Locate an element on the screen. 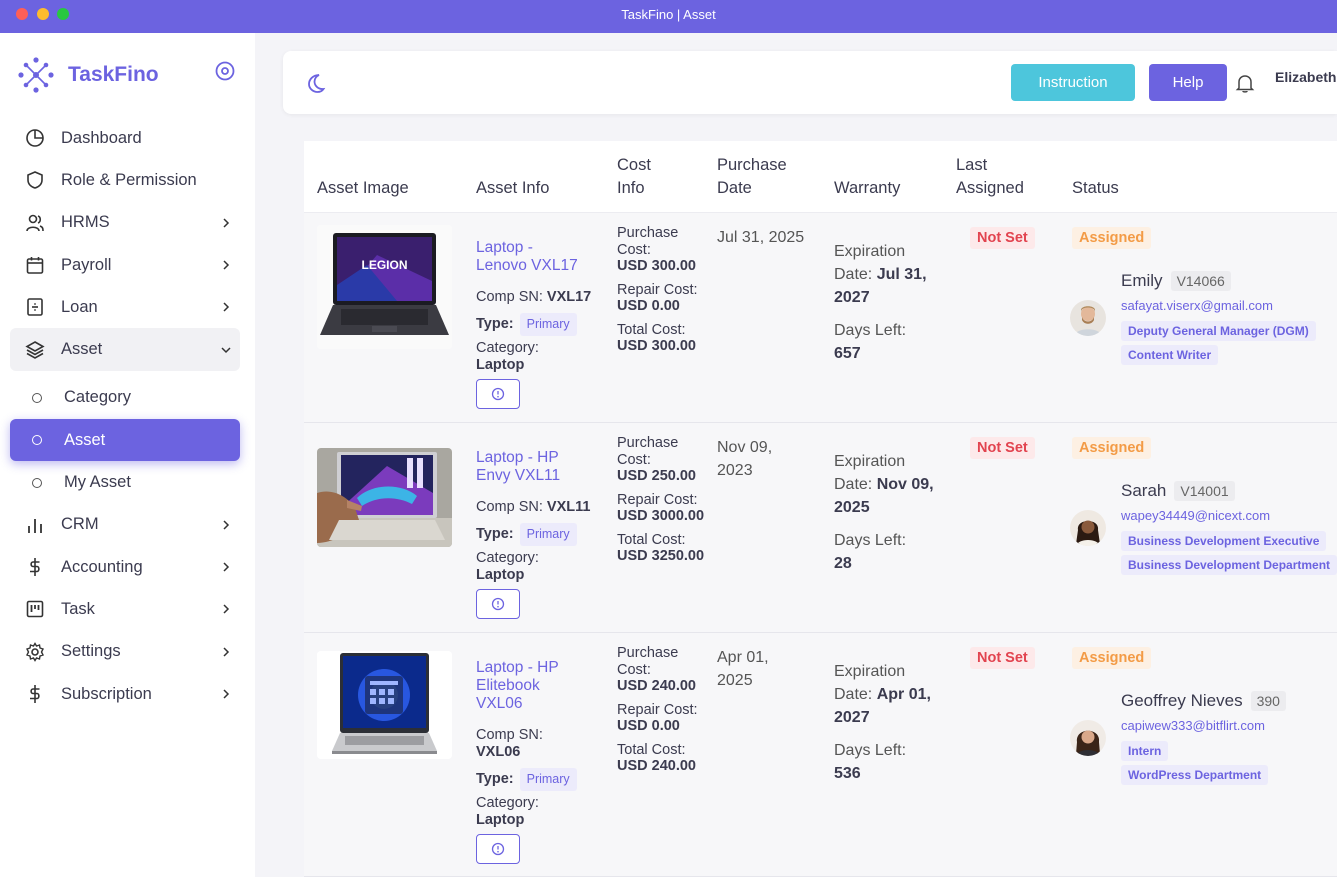 The height and width of the screenshot is (877, 1337). sidebar-item-category: Category is located at coordinates (125, 398).